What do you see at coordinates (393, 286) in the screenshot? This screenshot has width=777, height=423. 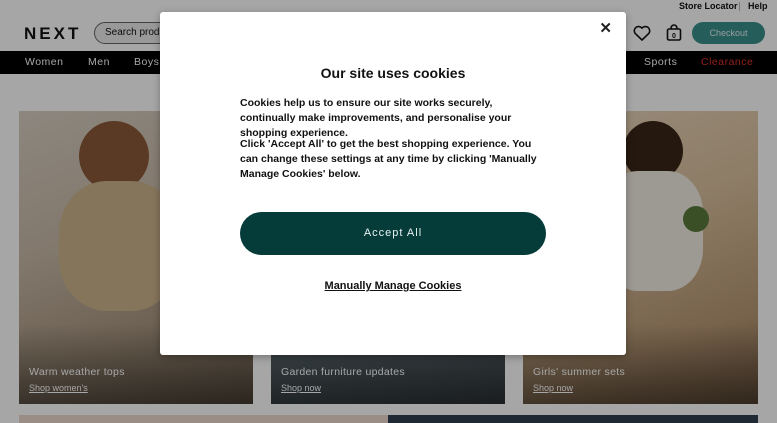 I see `manage-cookies-link: Manually Manage Cookies` at bounding box center [393, 286].